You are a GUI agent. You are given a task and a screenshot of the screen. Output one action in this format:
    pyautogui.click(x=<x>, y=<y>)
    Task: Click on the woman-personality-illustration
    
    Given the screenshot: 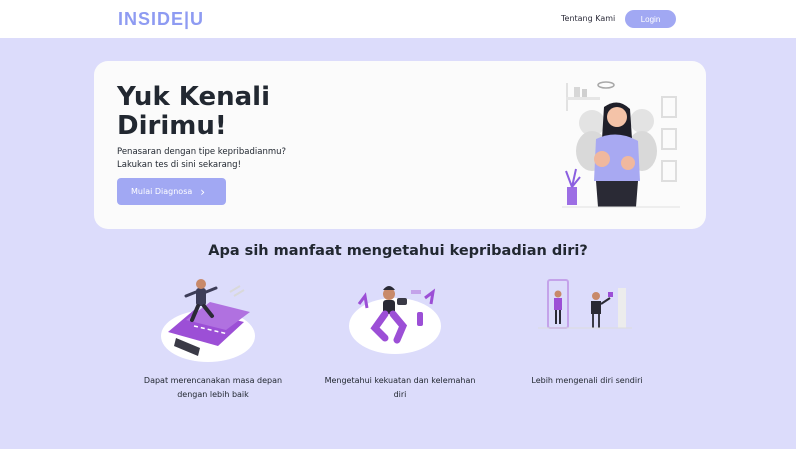 What is the action you would take?
    pyautogui.click(x=621, y=144)
    